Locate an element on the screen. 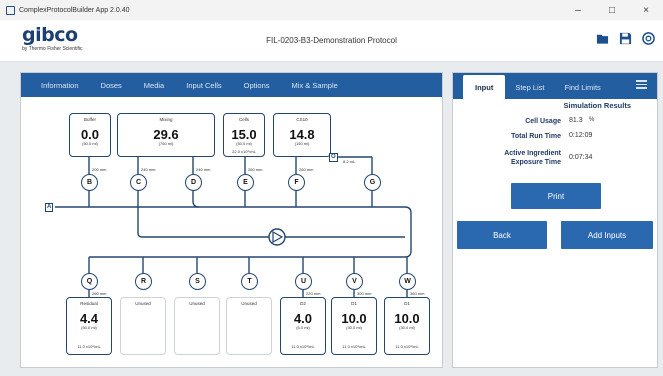 This screenshot has width=663, height=376. tube-length-f: 260 mm is located at coordinates (306, 169).